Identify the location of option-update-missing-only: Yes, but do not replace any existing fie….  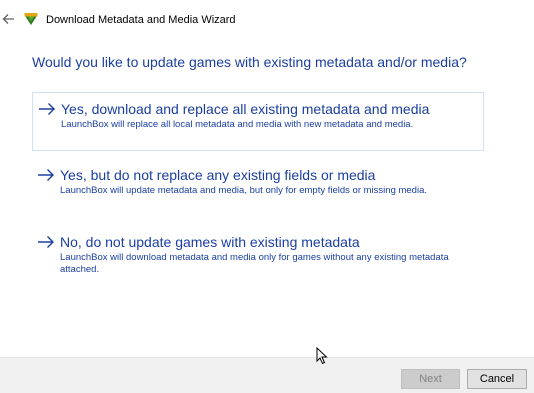
(258, 181).